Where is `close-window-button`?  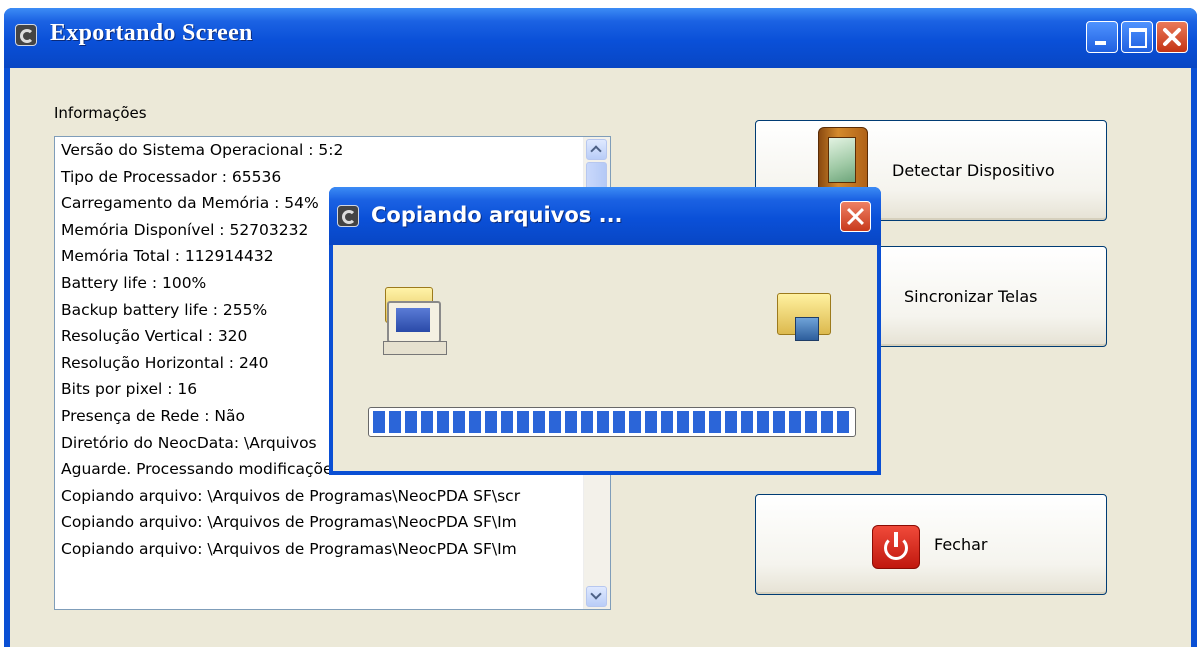
close-window-button is located at coordinates (1172, 37).